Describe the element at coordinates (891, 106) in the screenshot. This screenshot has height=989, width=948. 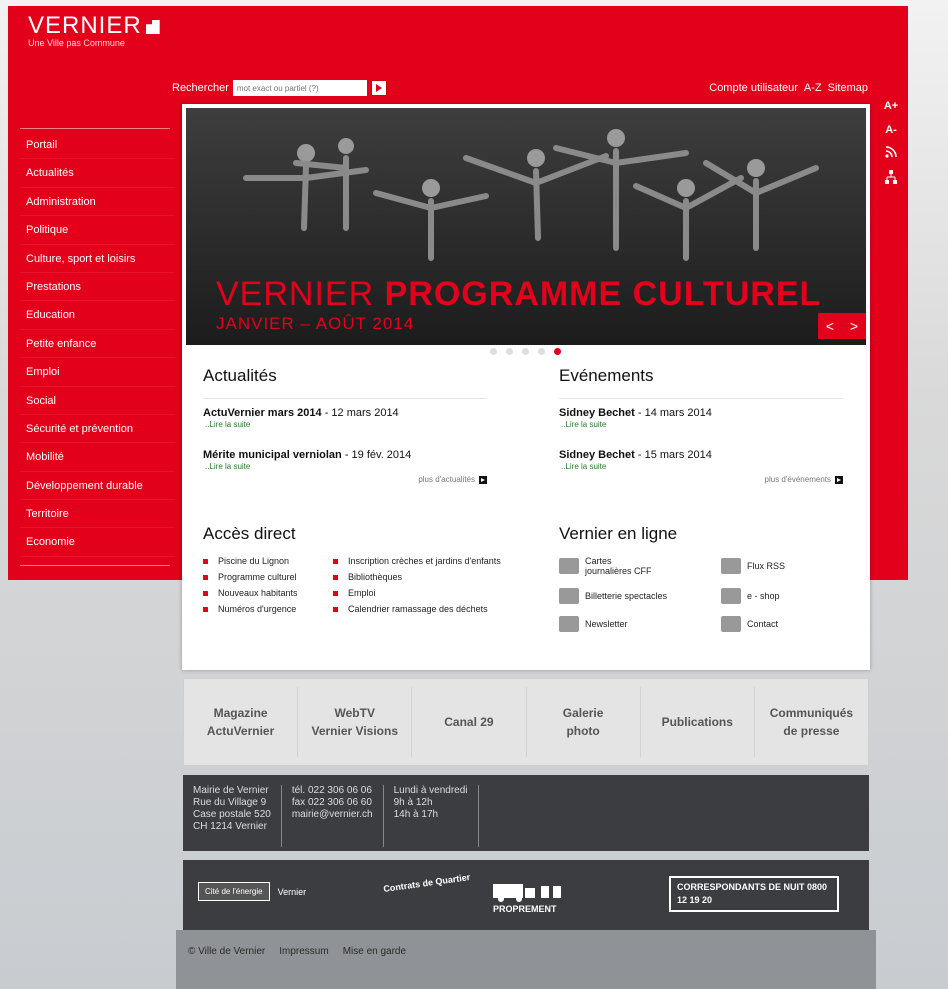
I see `font-increase-icon: A+` at that location.